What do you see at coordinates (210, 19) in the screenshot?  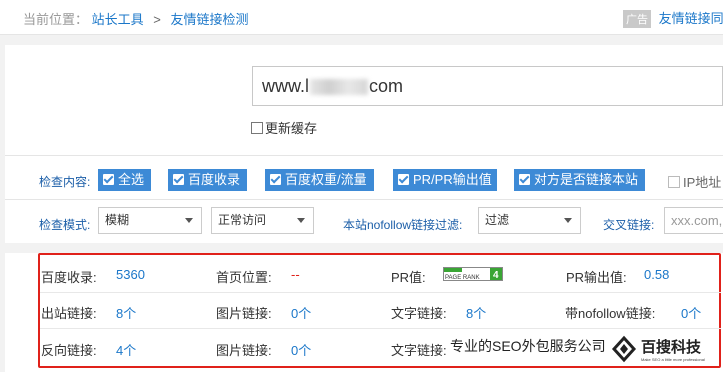 I see `breadcrumb-current-link: 友情链接检测` at bounding box center [210, 19].